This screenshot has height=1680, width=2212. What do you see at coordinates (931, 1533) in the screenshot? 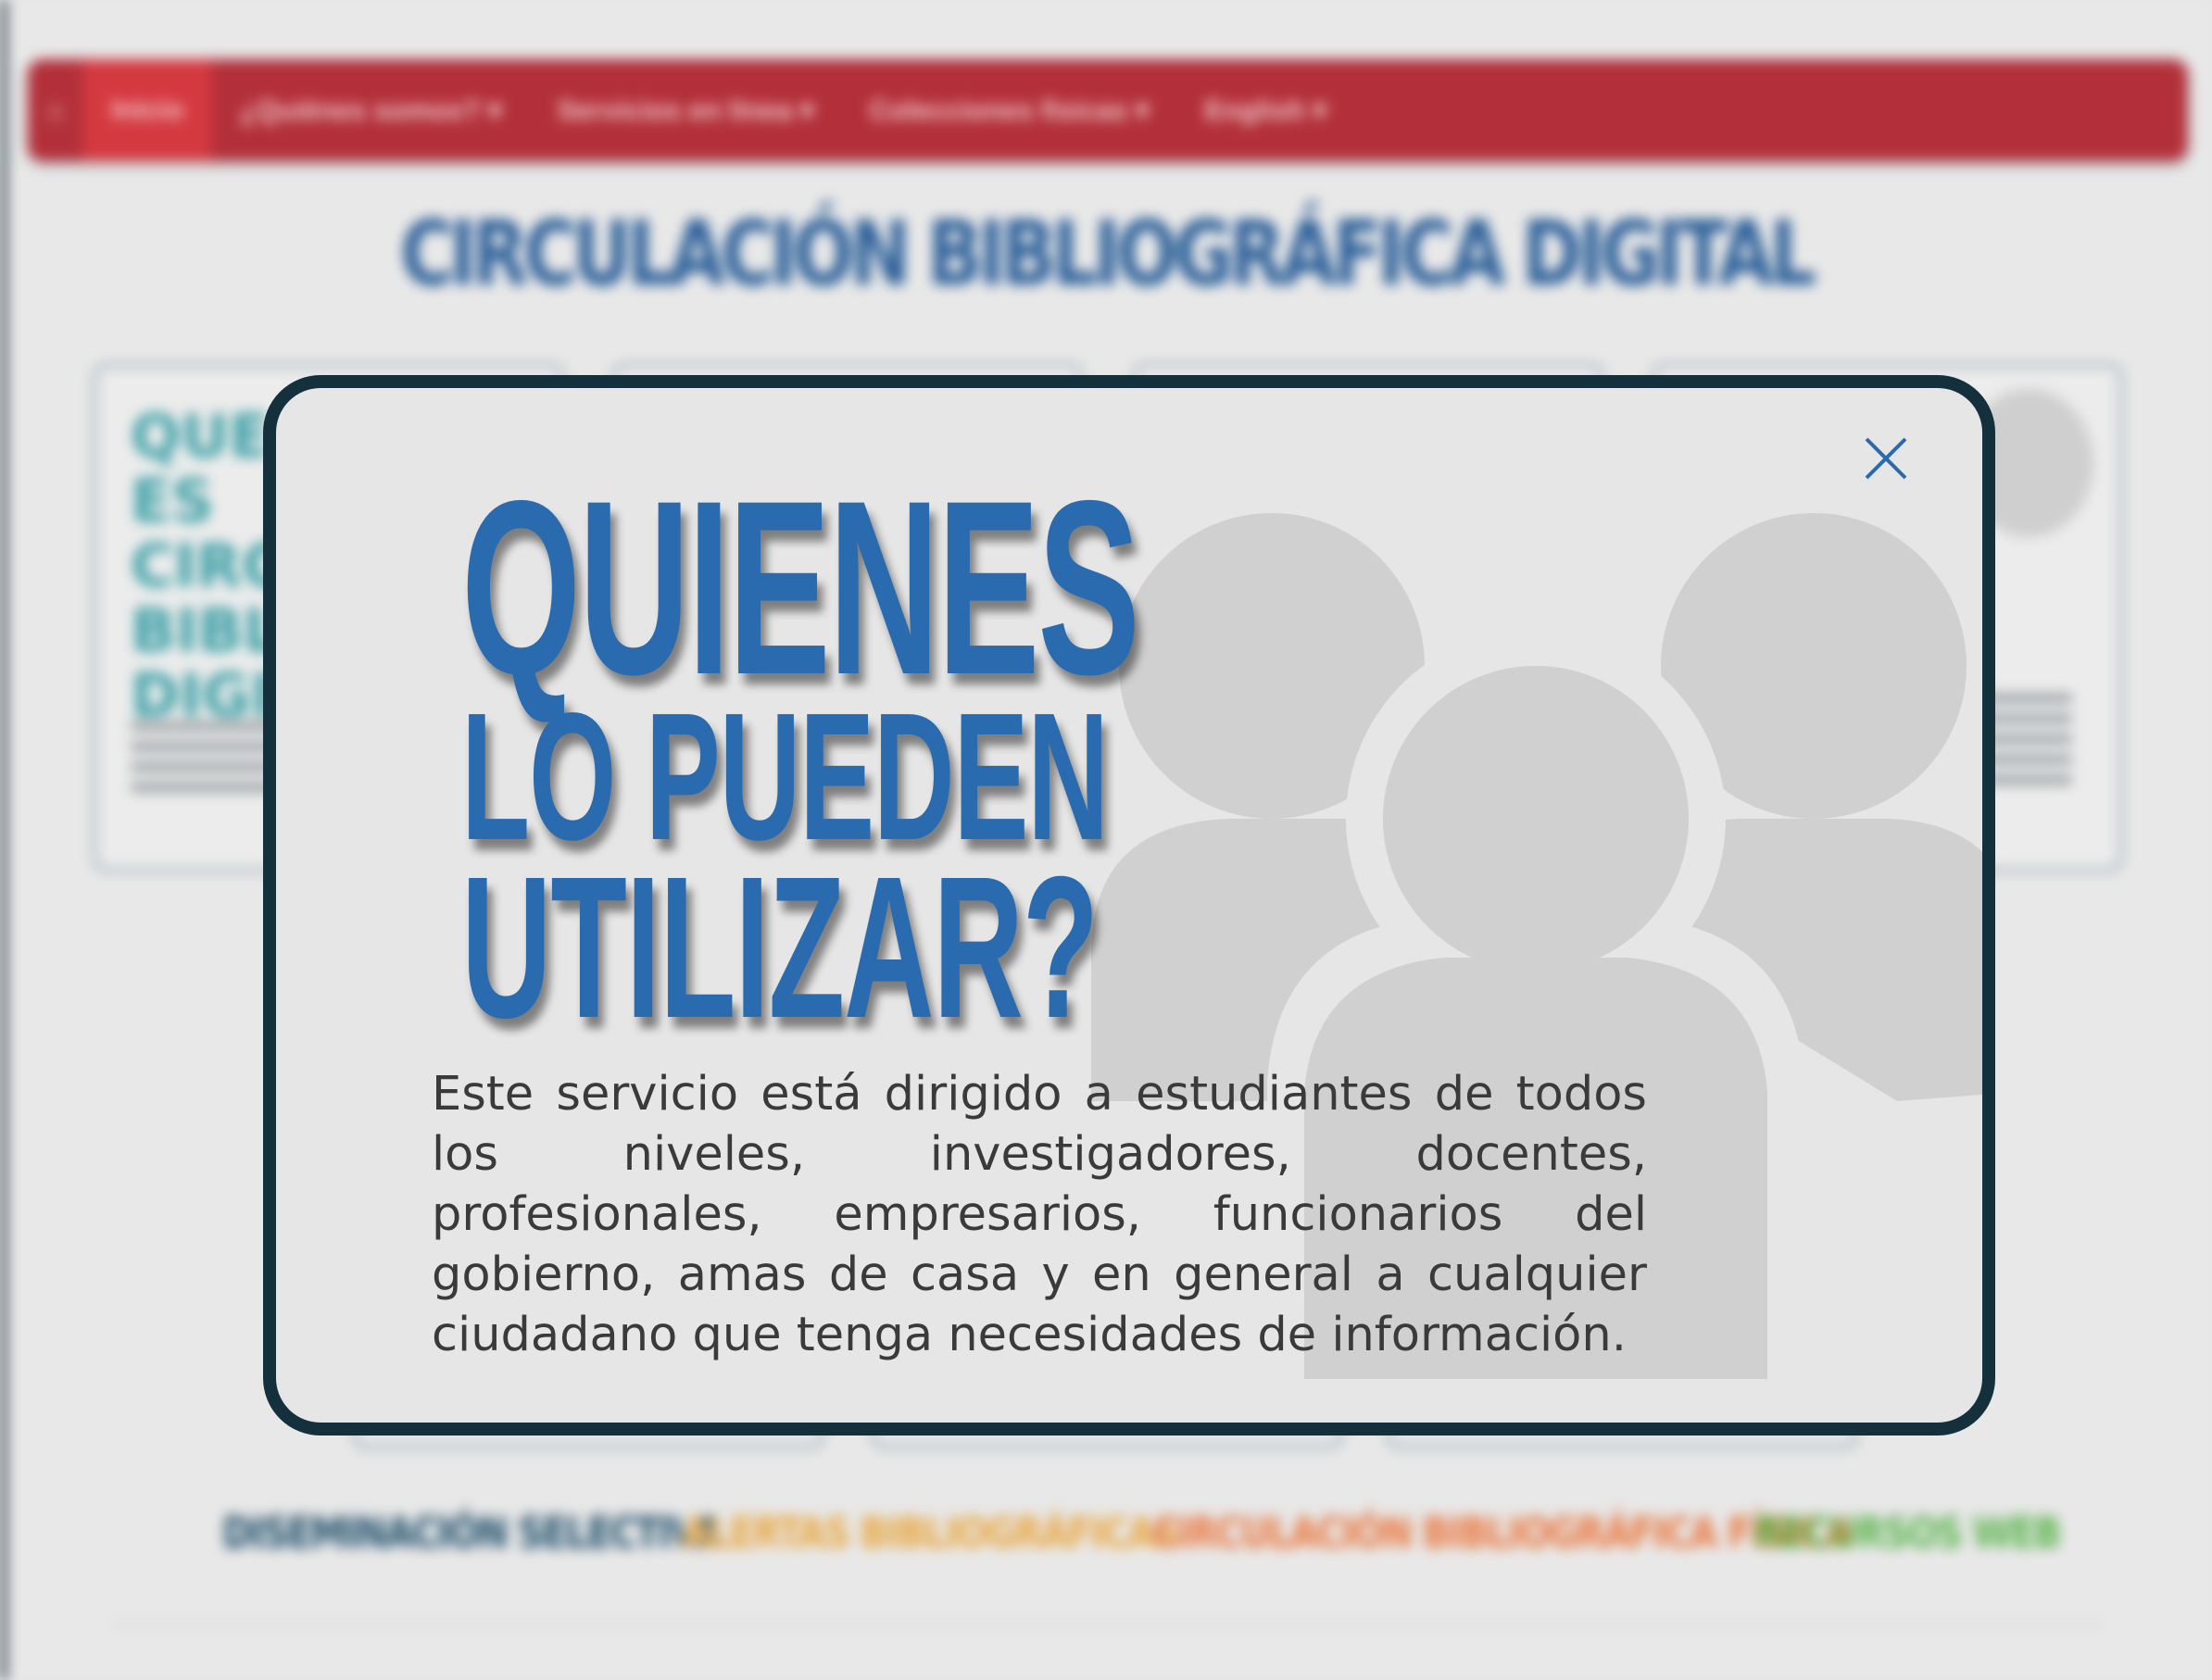
I see `link-alertas: ALERTAS BIBLIOGRÁFICAS` at bounding box center [931, 1533].